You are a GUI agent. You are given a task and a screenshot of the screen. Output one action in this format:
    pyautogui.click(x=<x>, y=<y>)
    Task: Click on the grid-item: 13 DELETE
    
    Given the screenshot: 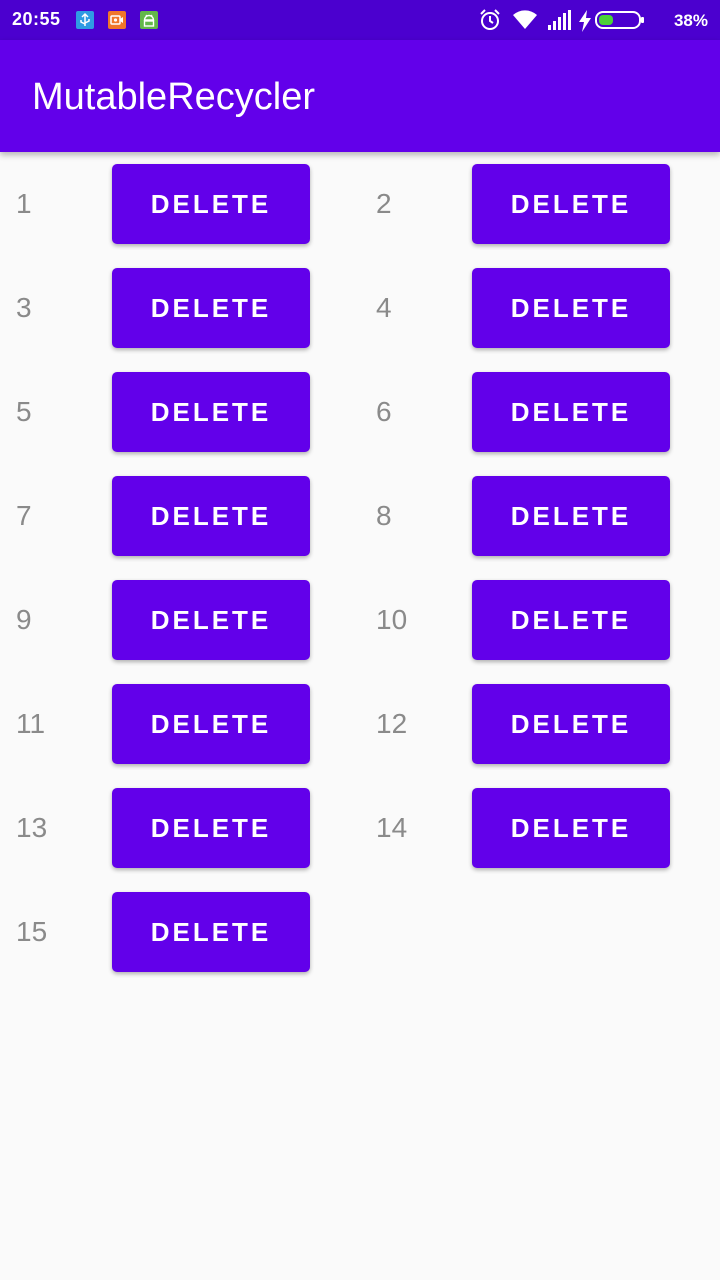 What is the action you would take?
    pyautogui.click(x=180, y=828)
    